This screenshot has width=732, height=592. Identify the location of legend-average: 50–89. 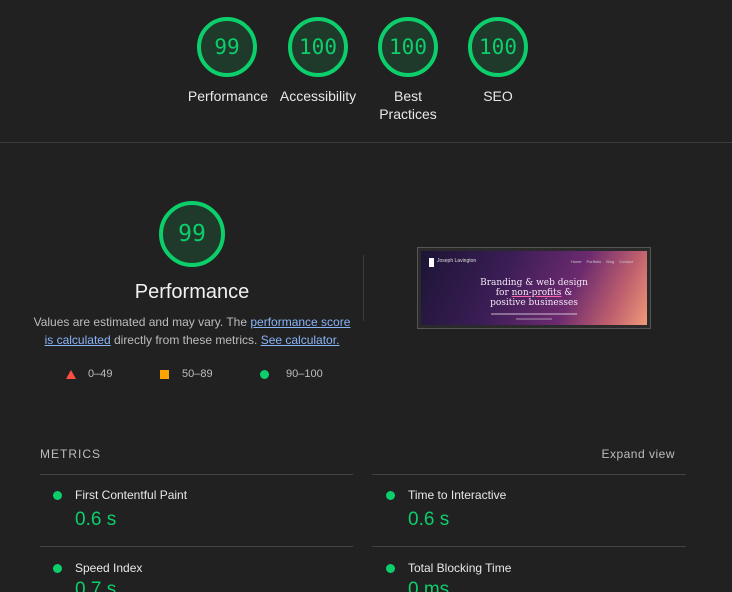
(186, 374).